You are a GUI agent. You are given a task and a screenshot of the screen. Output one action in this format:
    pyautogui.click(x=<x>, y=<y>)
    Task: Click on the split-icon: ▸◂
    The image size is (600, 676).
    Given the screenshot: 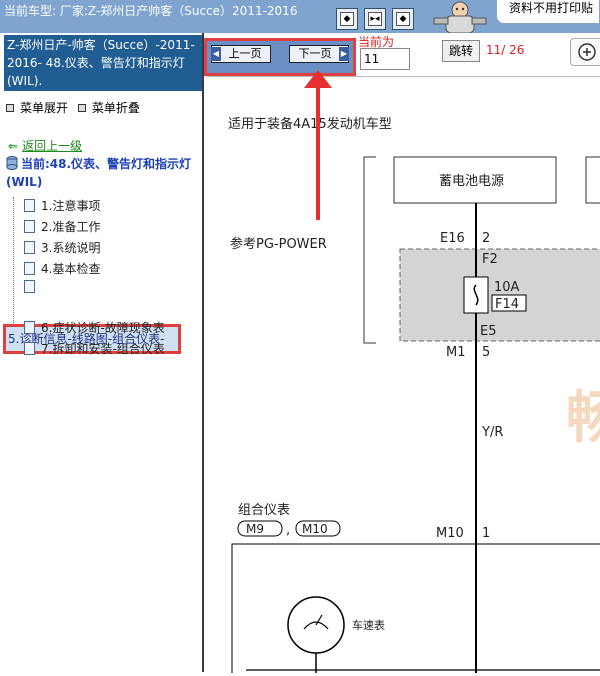 What is the action you would take?
    pyautogui.click(x=375, y=19)
    